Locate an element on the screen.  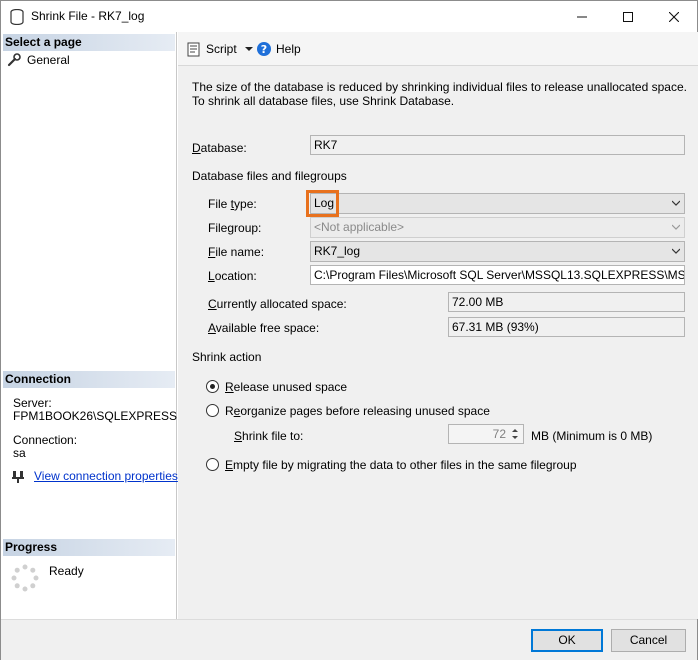
free-space-field: 67.31 MB (93%) is located at coordinates (566, 327).